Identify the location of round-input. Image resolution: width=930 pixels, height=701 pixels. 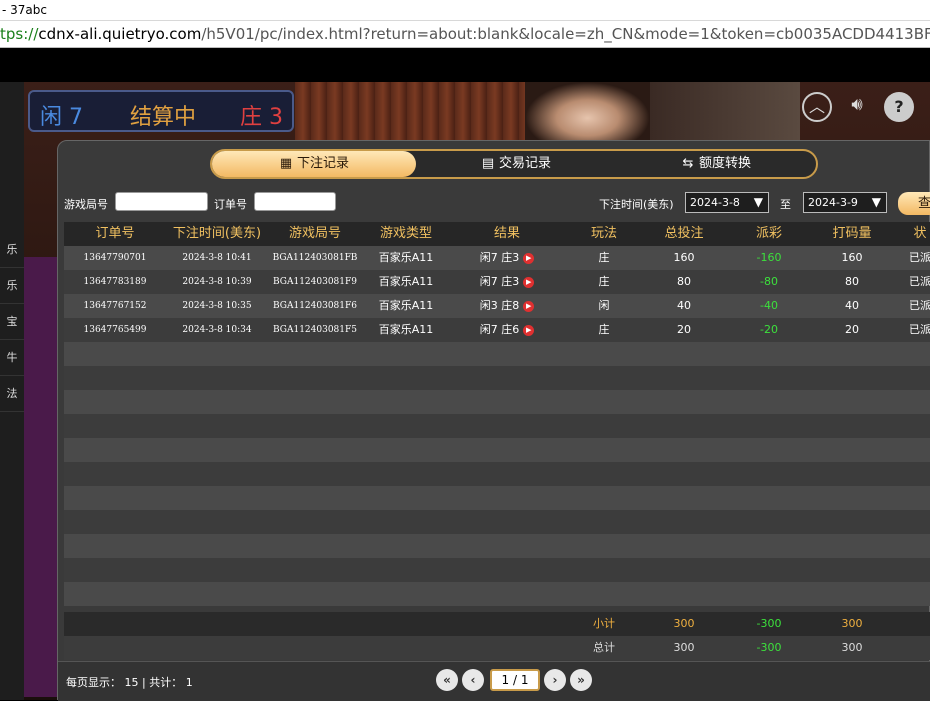
(161, 201).